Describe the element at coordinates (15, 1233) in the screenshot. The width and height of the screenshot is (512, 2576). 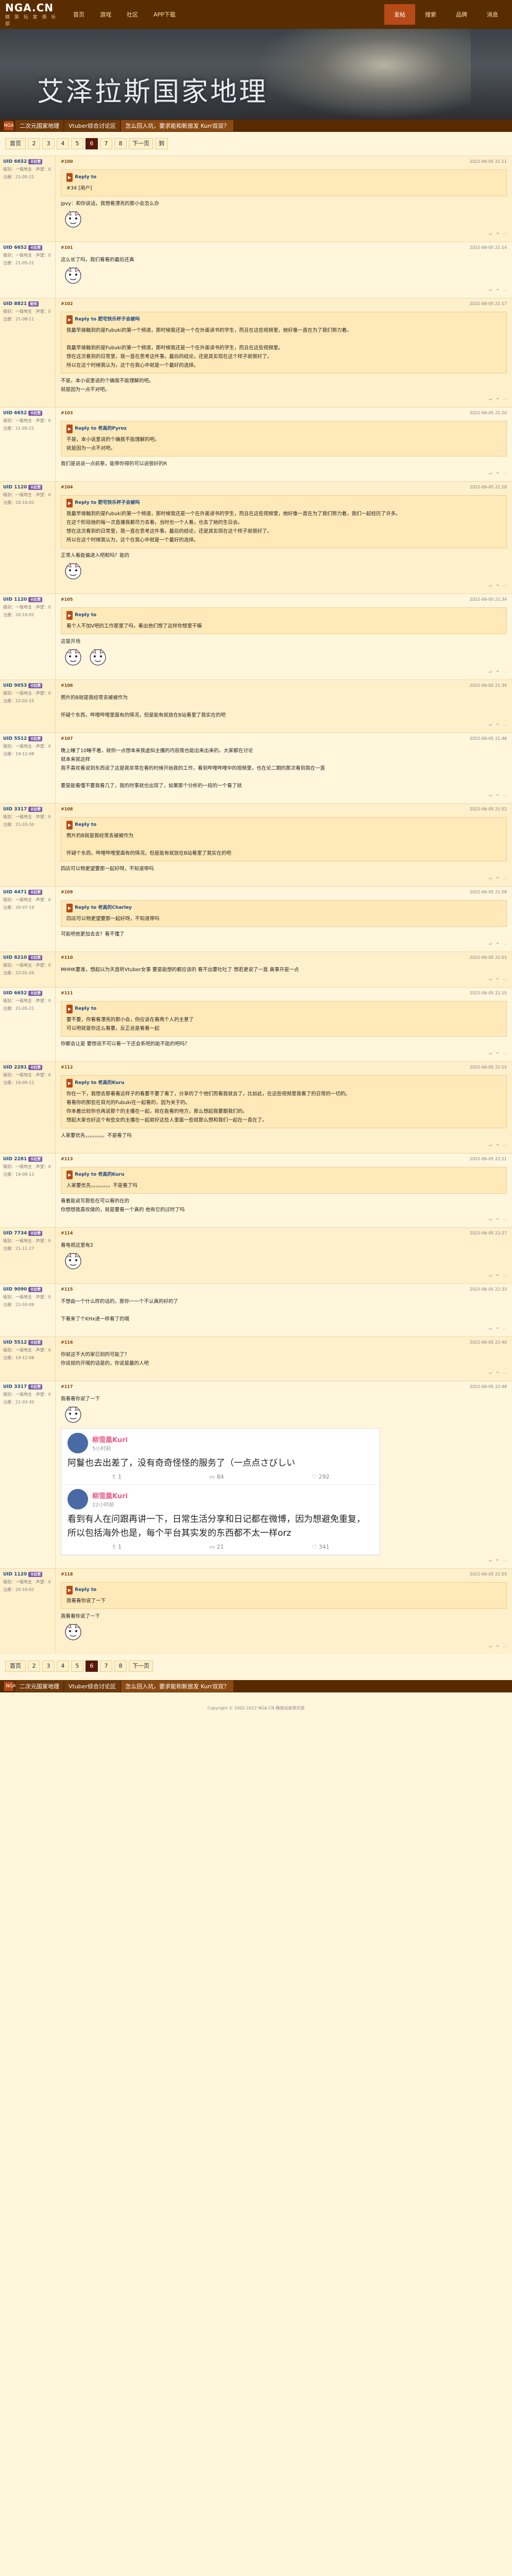
I see `user-name: UID 7734` at that location.